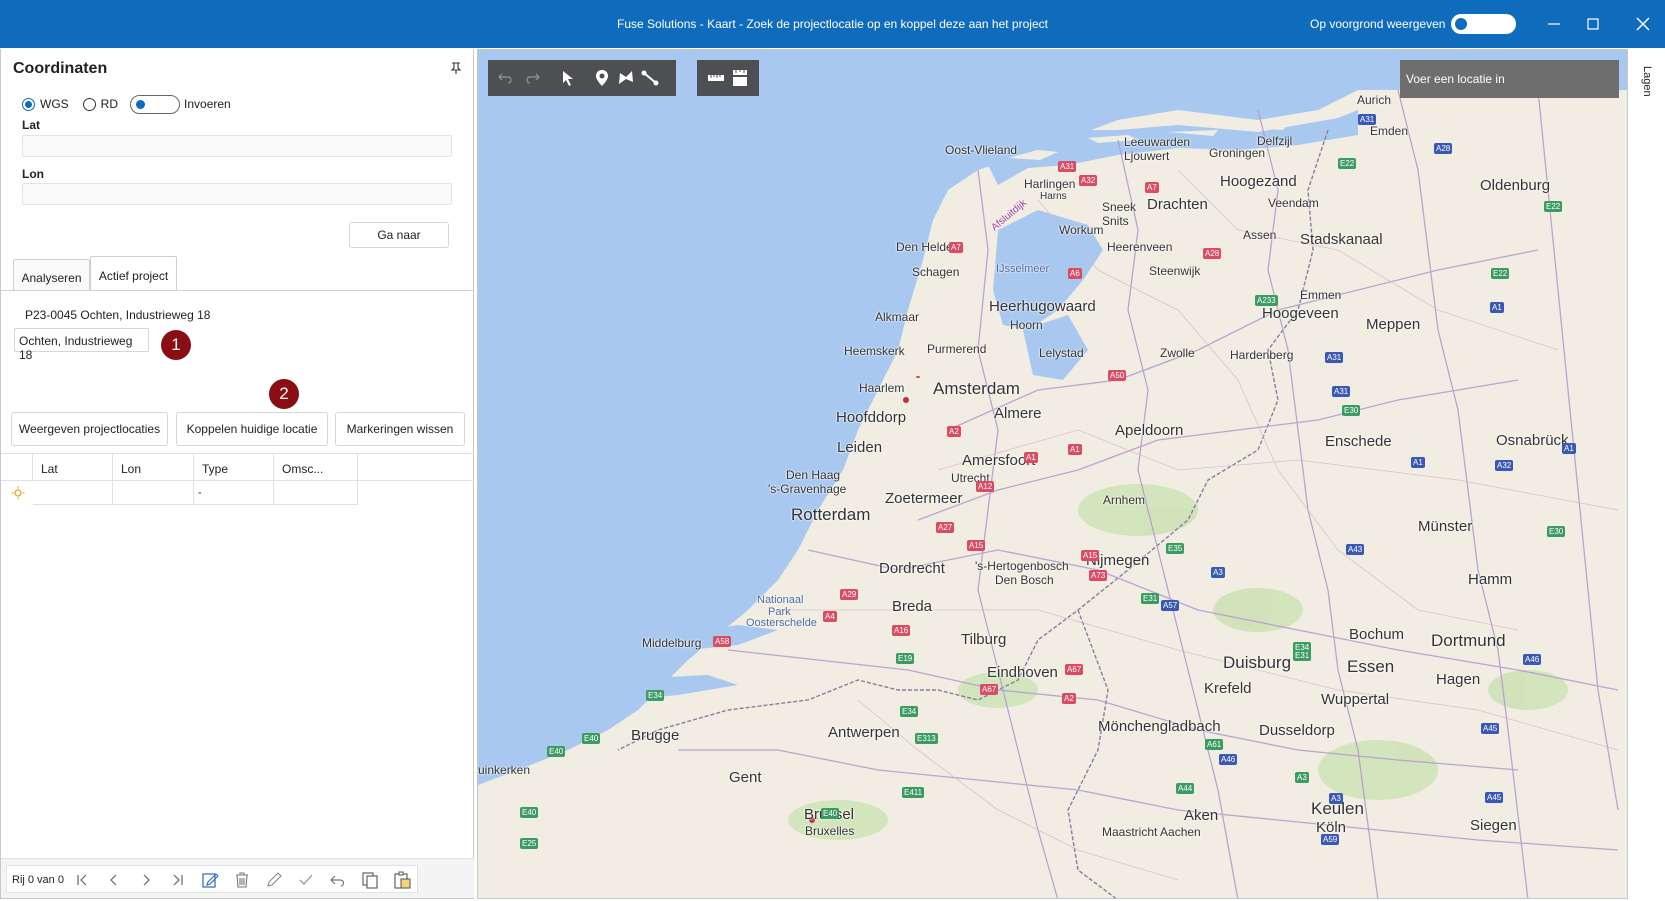  What do you see at coordinates (456, 68) in the screenshot?
I see `pin-icon` at bounding box center [456, 68].